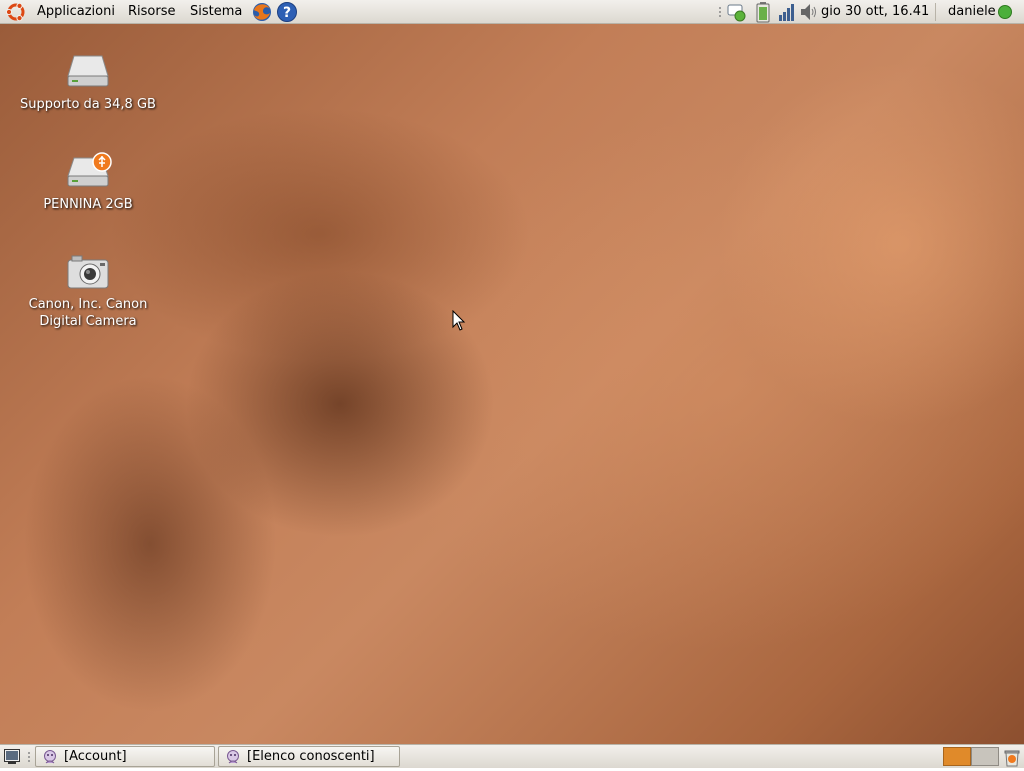 This screenshot has width=1024, height=771. Describe the element at coordinates (875, 11) in the screenshot. I see `clock: gio 30 ott, 16.41` at that location.